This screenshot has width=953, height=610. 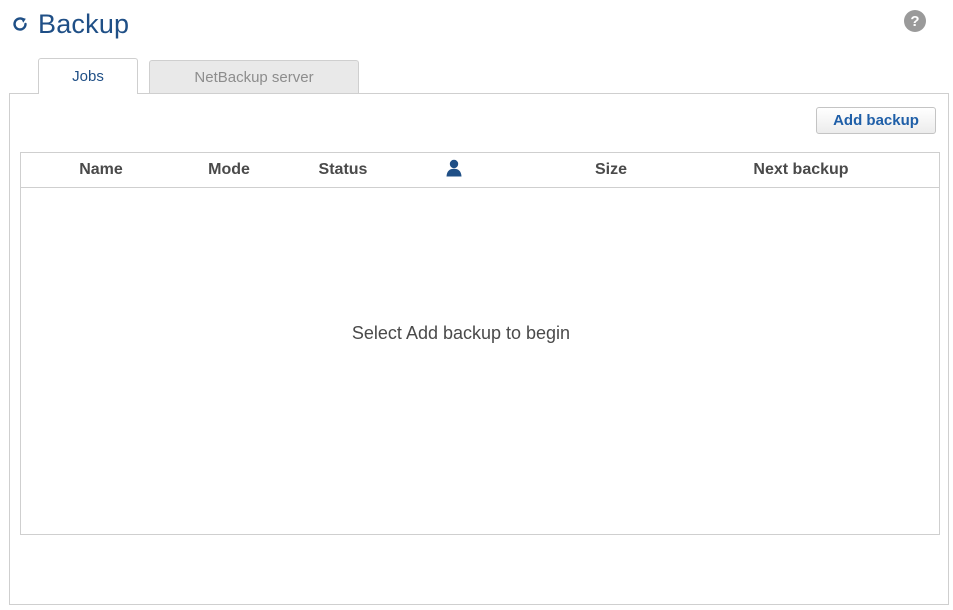 I want to click on user-icon, so click(x=454, y=170).